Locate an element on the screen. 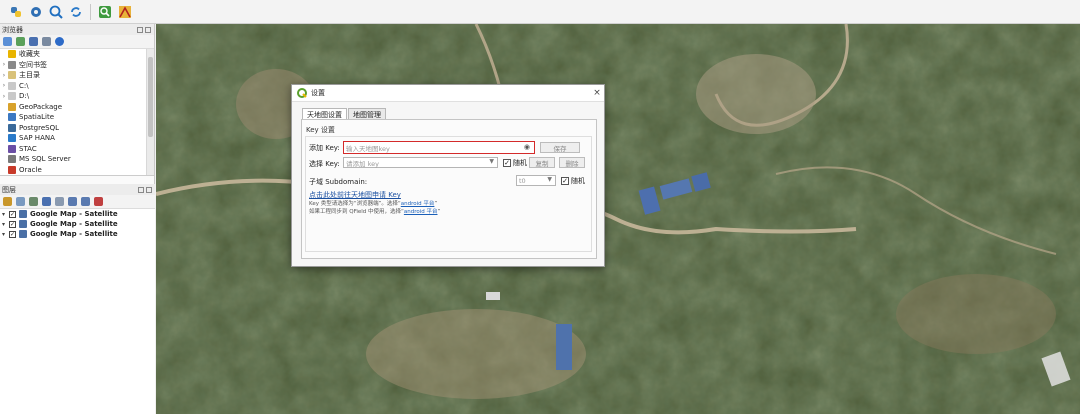 The image size is (1080, 414). delete-button: 删除 is located at coordinates (572, 162).